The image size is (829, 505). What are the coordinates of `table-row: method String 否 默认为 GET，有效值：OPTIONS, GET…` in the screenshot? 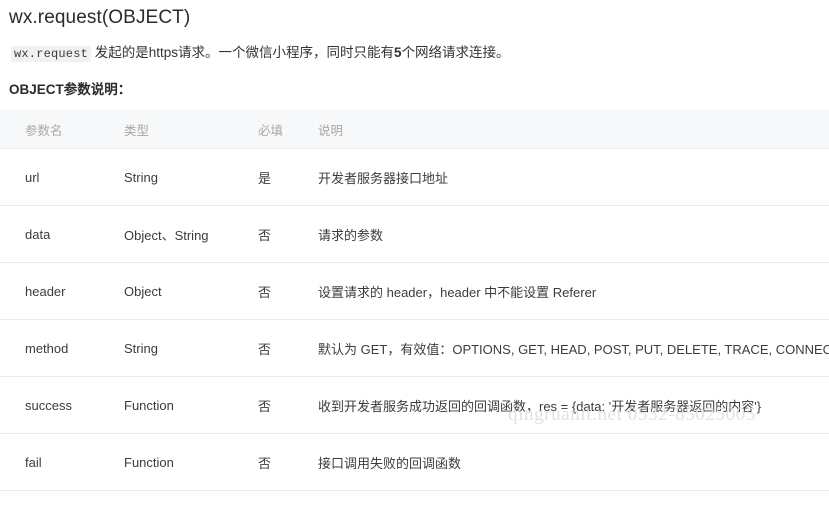 It's located at (414, 348).